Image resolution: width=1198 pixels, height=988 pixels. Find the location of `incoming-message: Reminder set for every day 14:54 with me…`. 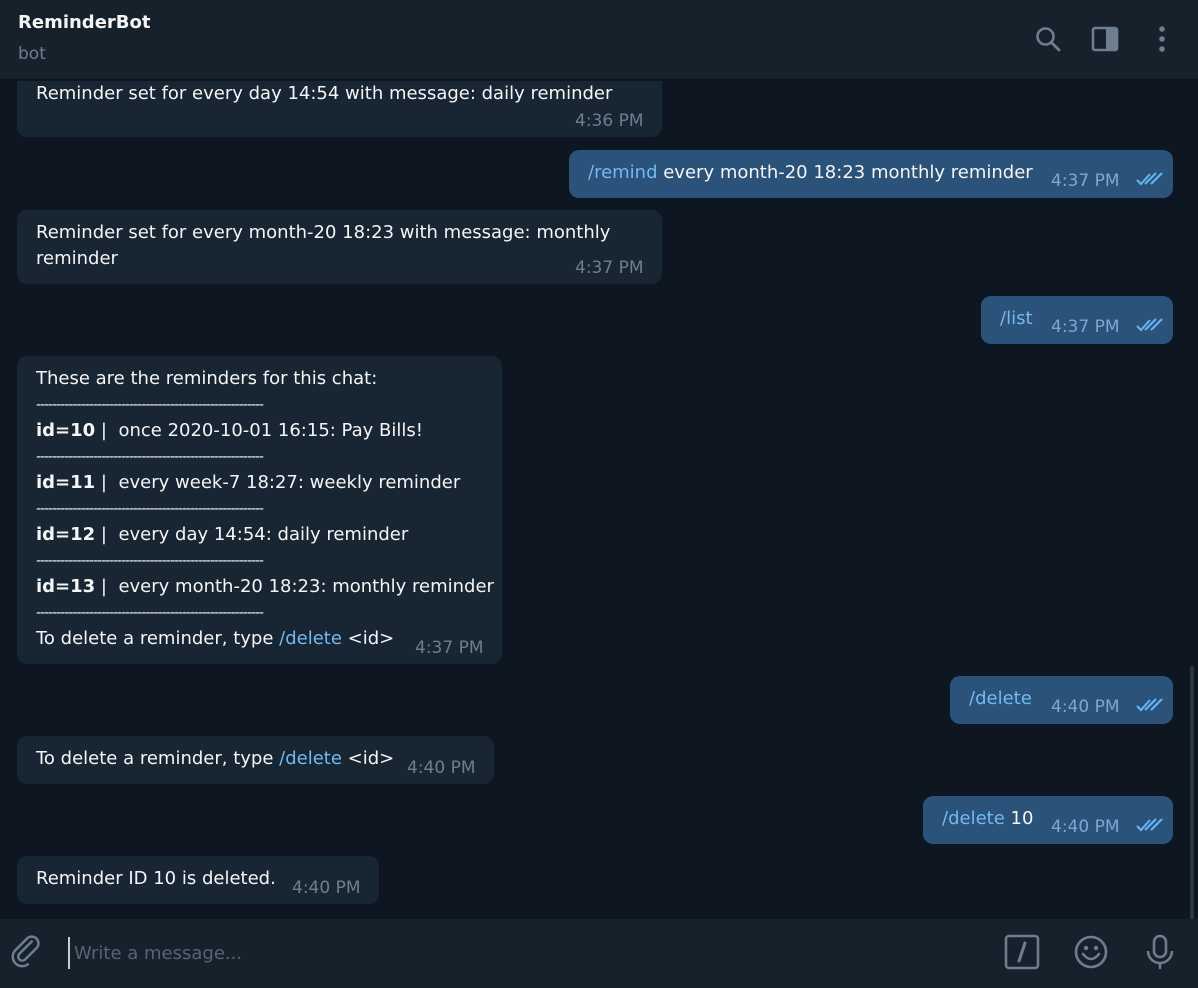

incoming-message: Reminder set for every day 14:54 with me… is located at coordinates (339, 109).